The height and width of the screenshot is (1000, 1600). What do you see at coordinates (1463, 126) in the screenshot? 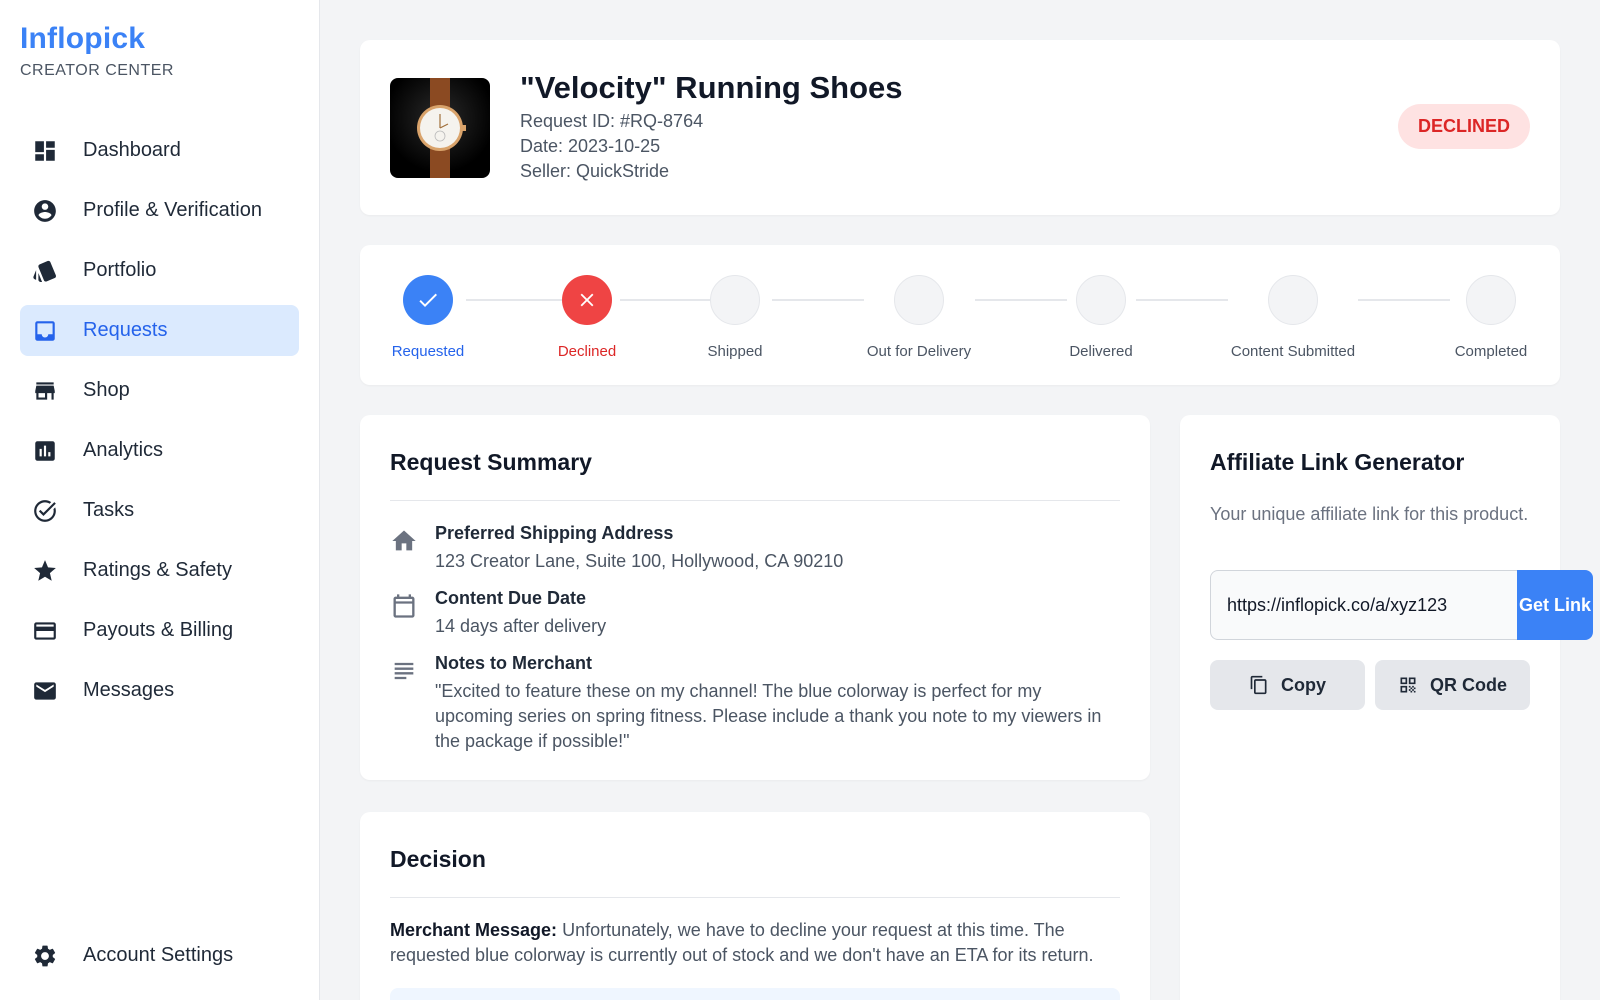
I see `status-badge: DECLINED` at bounding box center [1463, 126].